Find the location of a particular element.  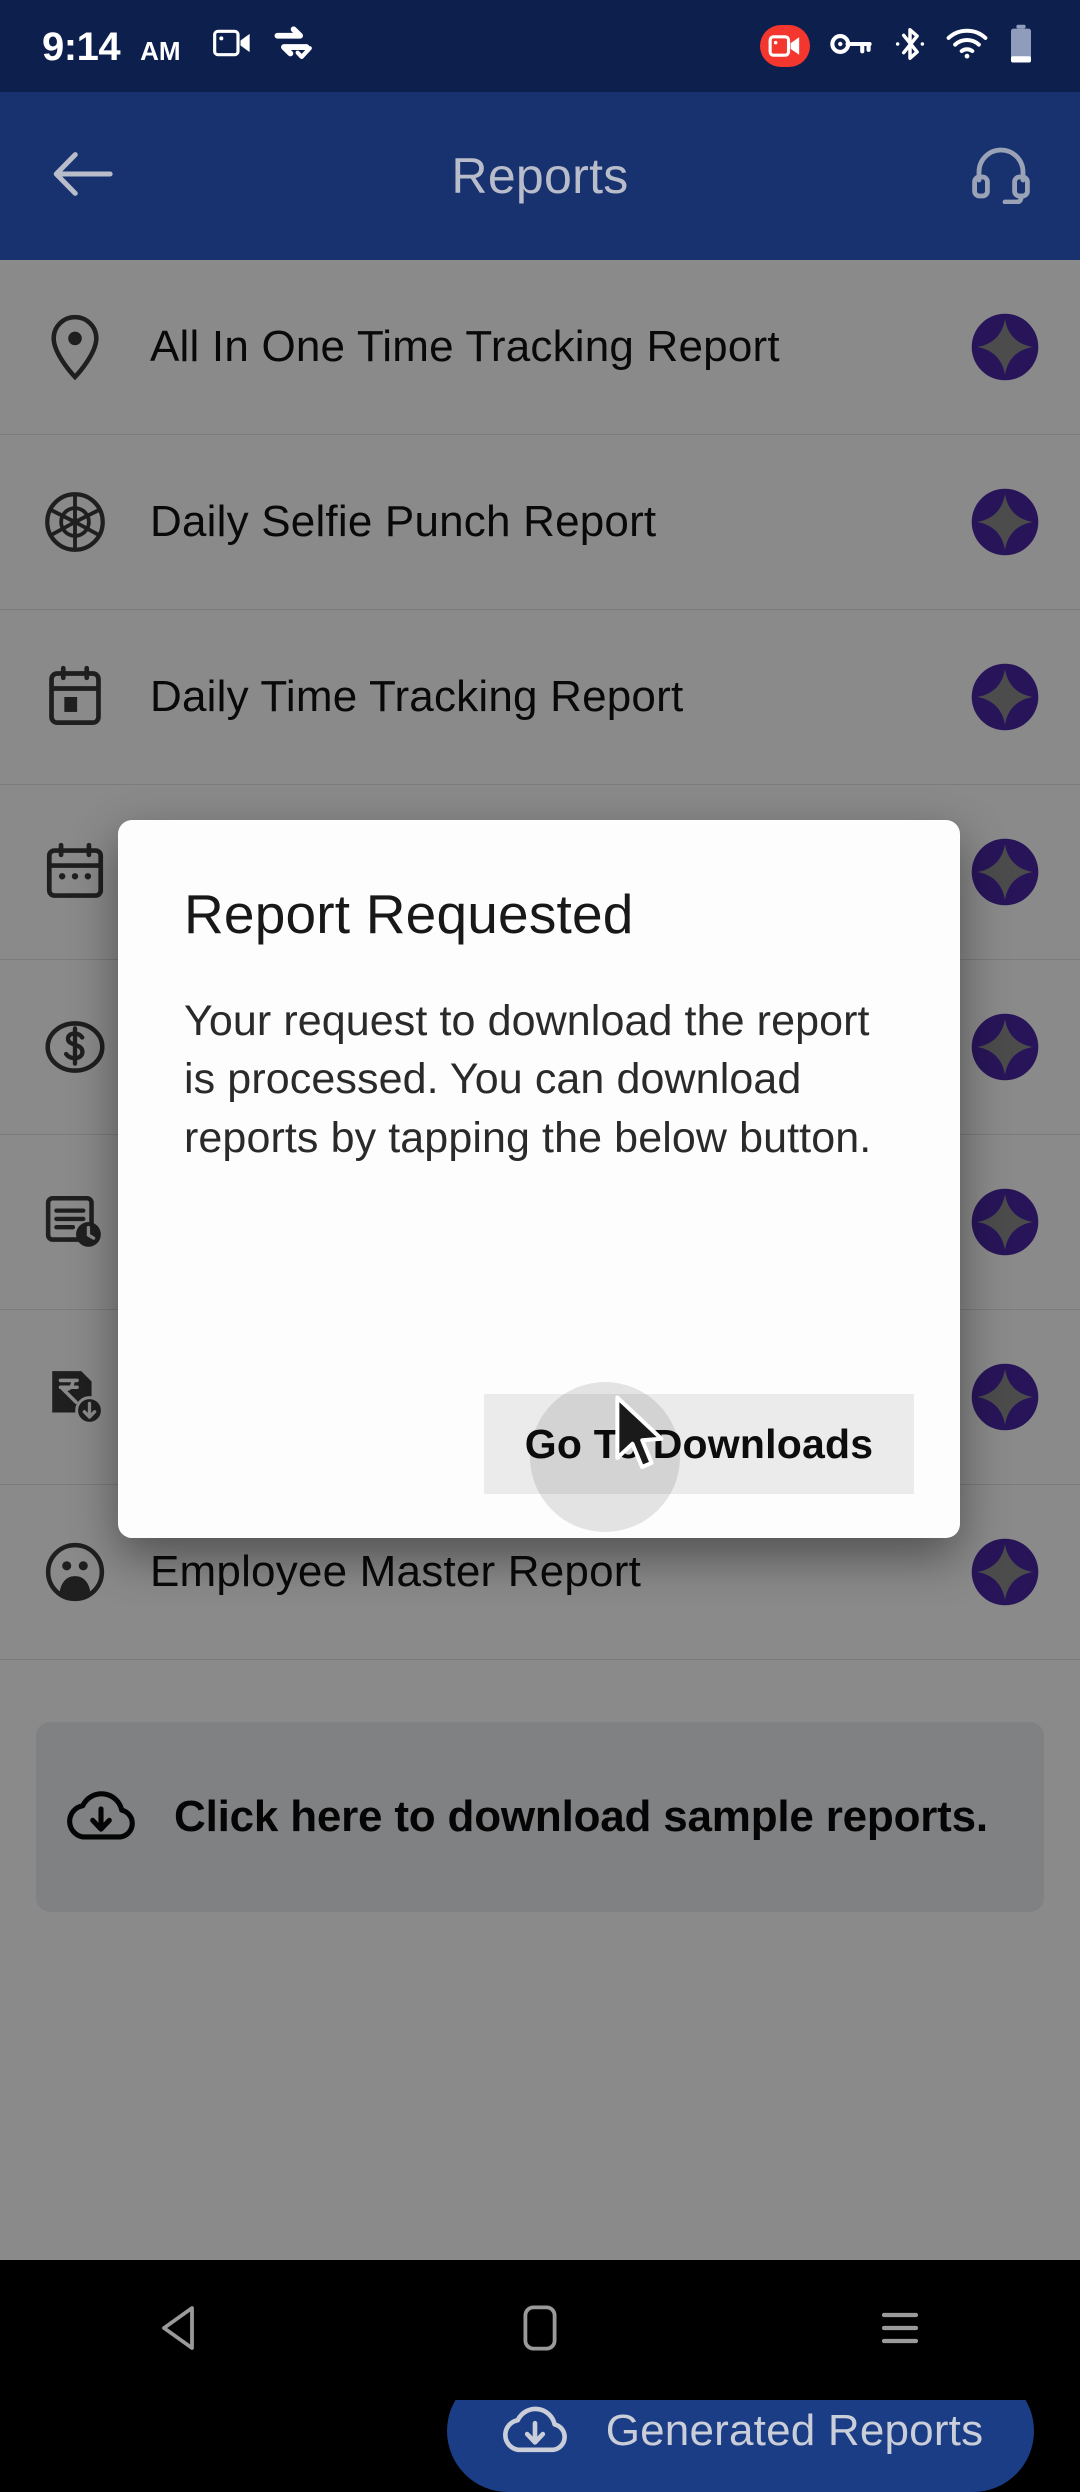

support-button is located at coordinates (1001, 176).